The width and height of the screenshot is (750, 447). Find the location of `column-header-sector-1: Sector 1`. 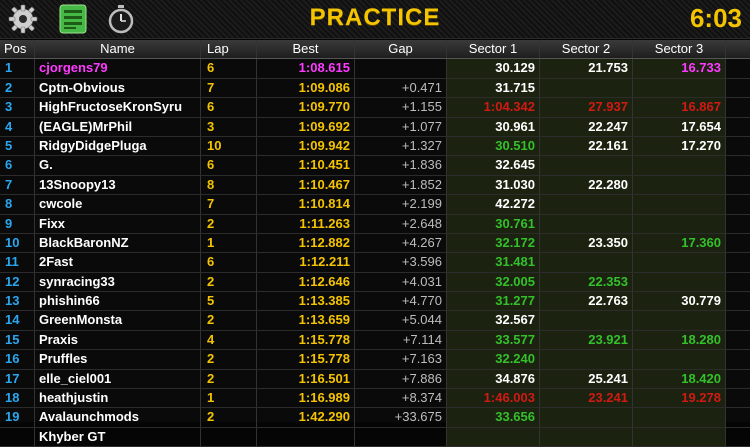

column-header-sector-1: Sector 1 is located at coordinates (492, 49).